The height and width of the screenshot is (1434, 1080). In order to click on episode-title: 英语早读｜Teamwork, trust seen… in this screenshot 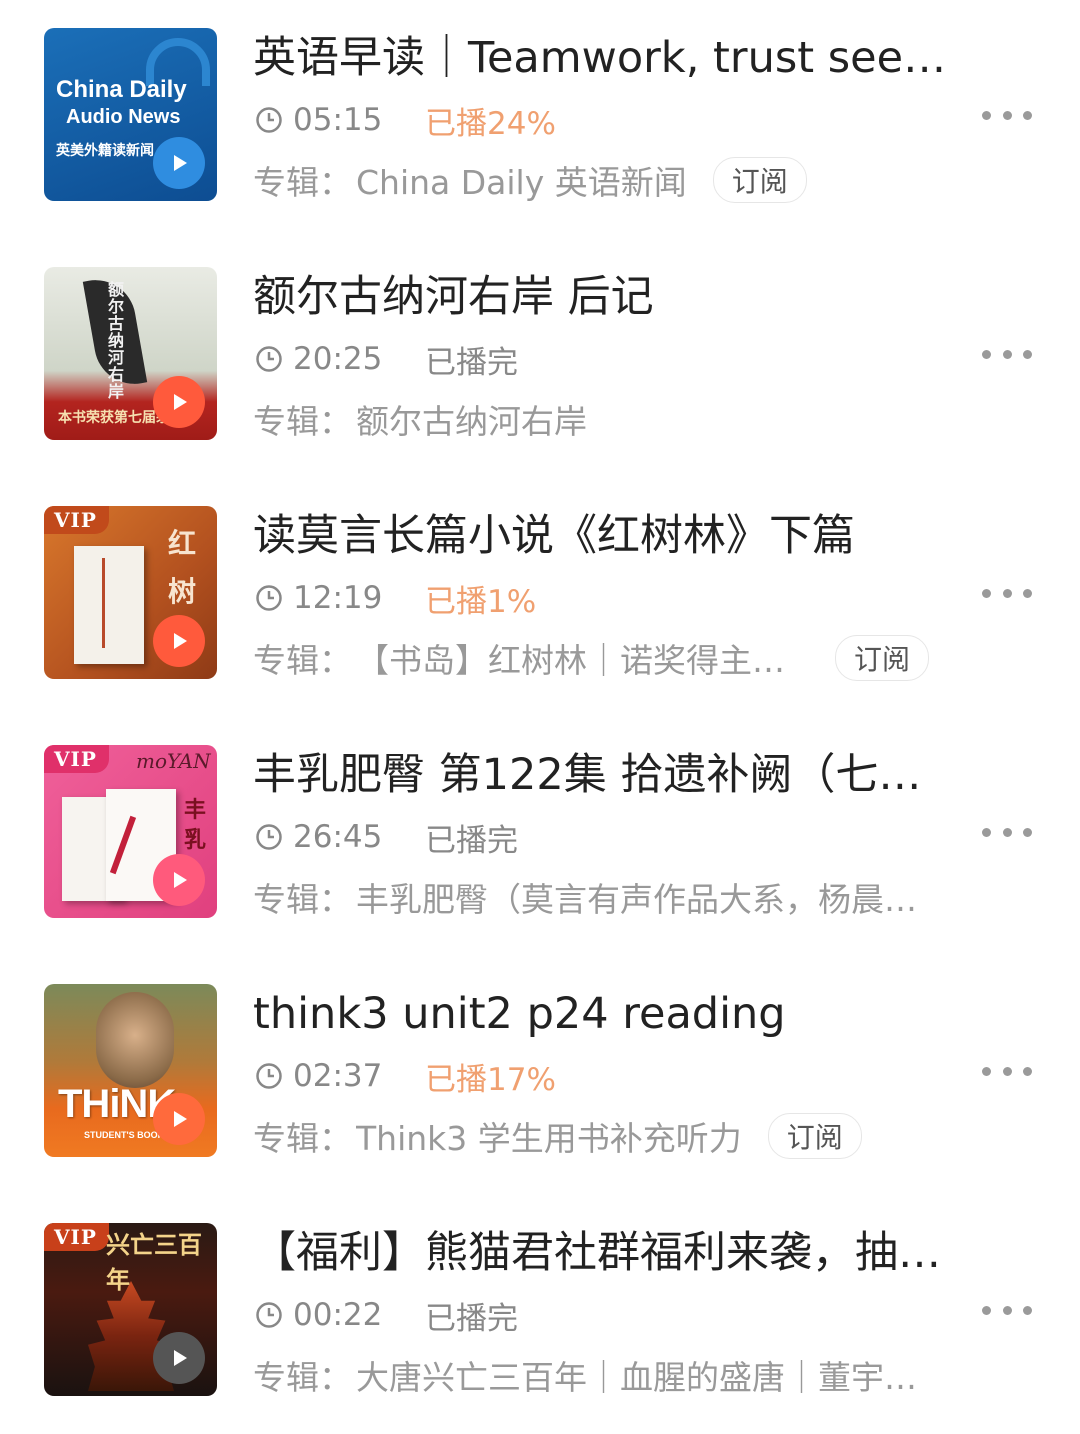, I will do `click(603, 58)`.